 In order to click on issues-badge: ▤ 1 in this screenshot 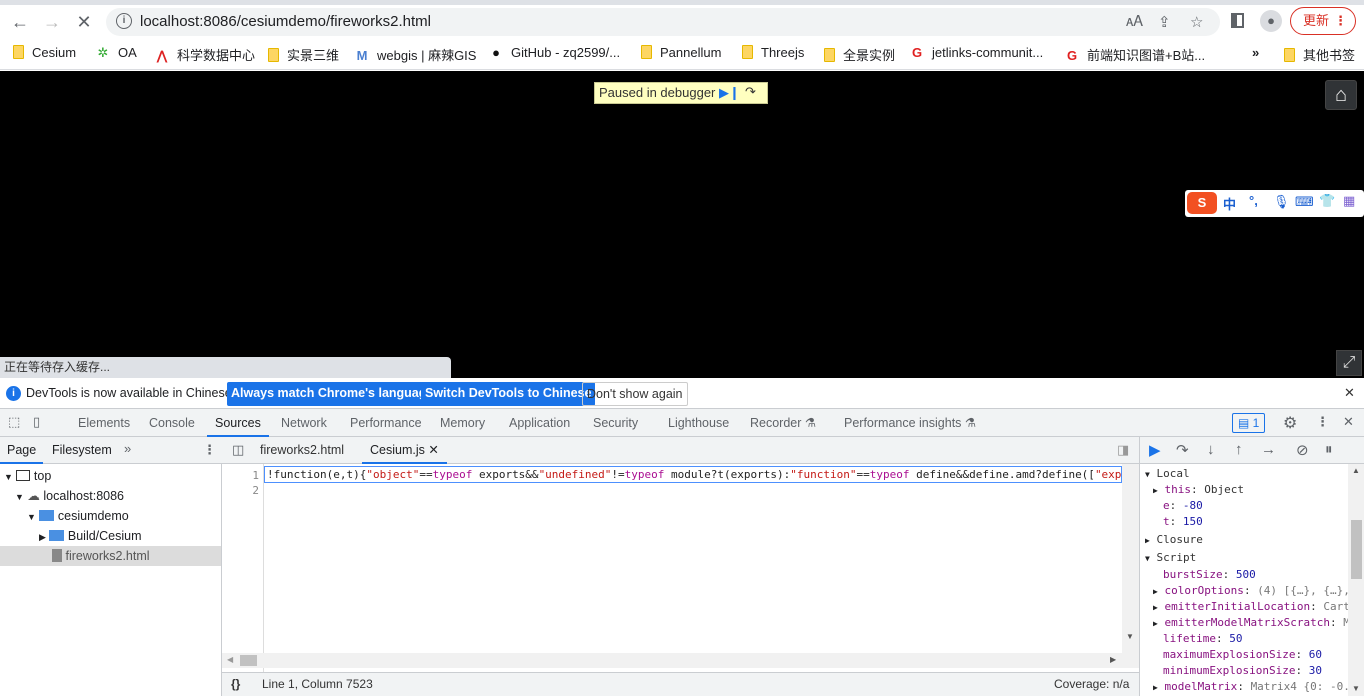, I will do `click(1249, 423)`.